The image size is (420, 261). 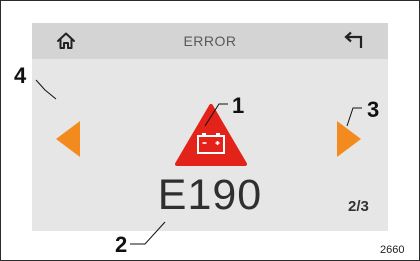 What do you see at coordinates (121, 244) in the screenshot?
I see `callout-2: 2` at bounding box center [121, 244].